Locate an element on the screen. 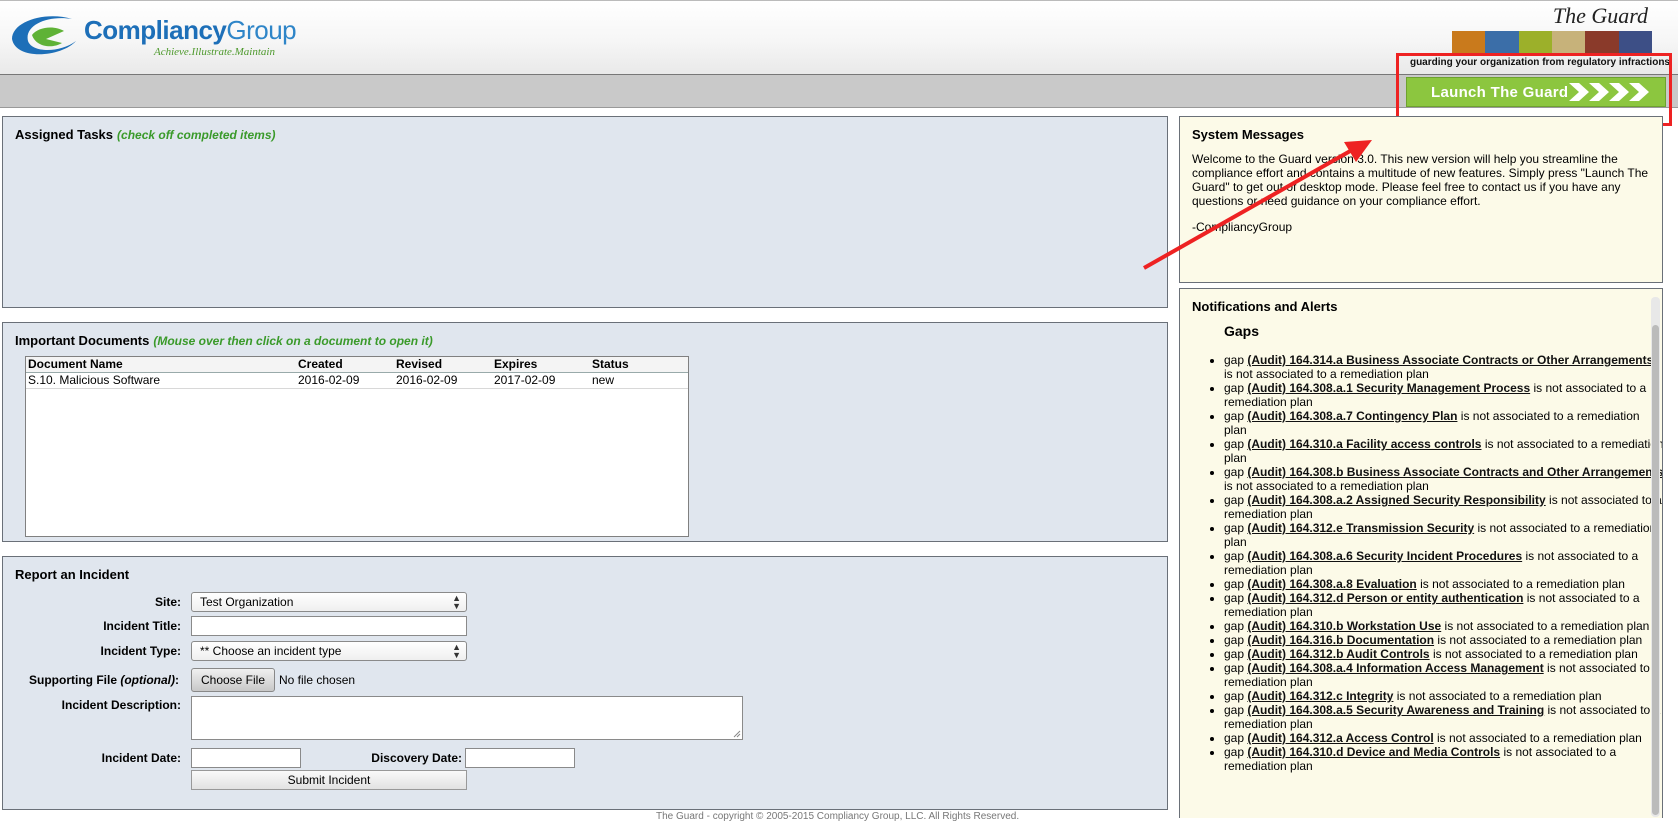 Image resolution: width=1678 pixels, height=822 pixels. assigned-tasks-hint: (check off completed items) is located at coordinates (196, 135).